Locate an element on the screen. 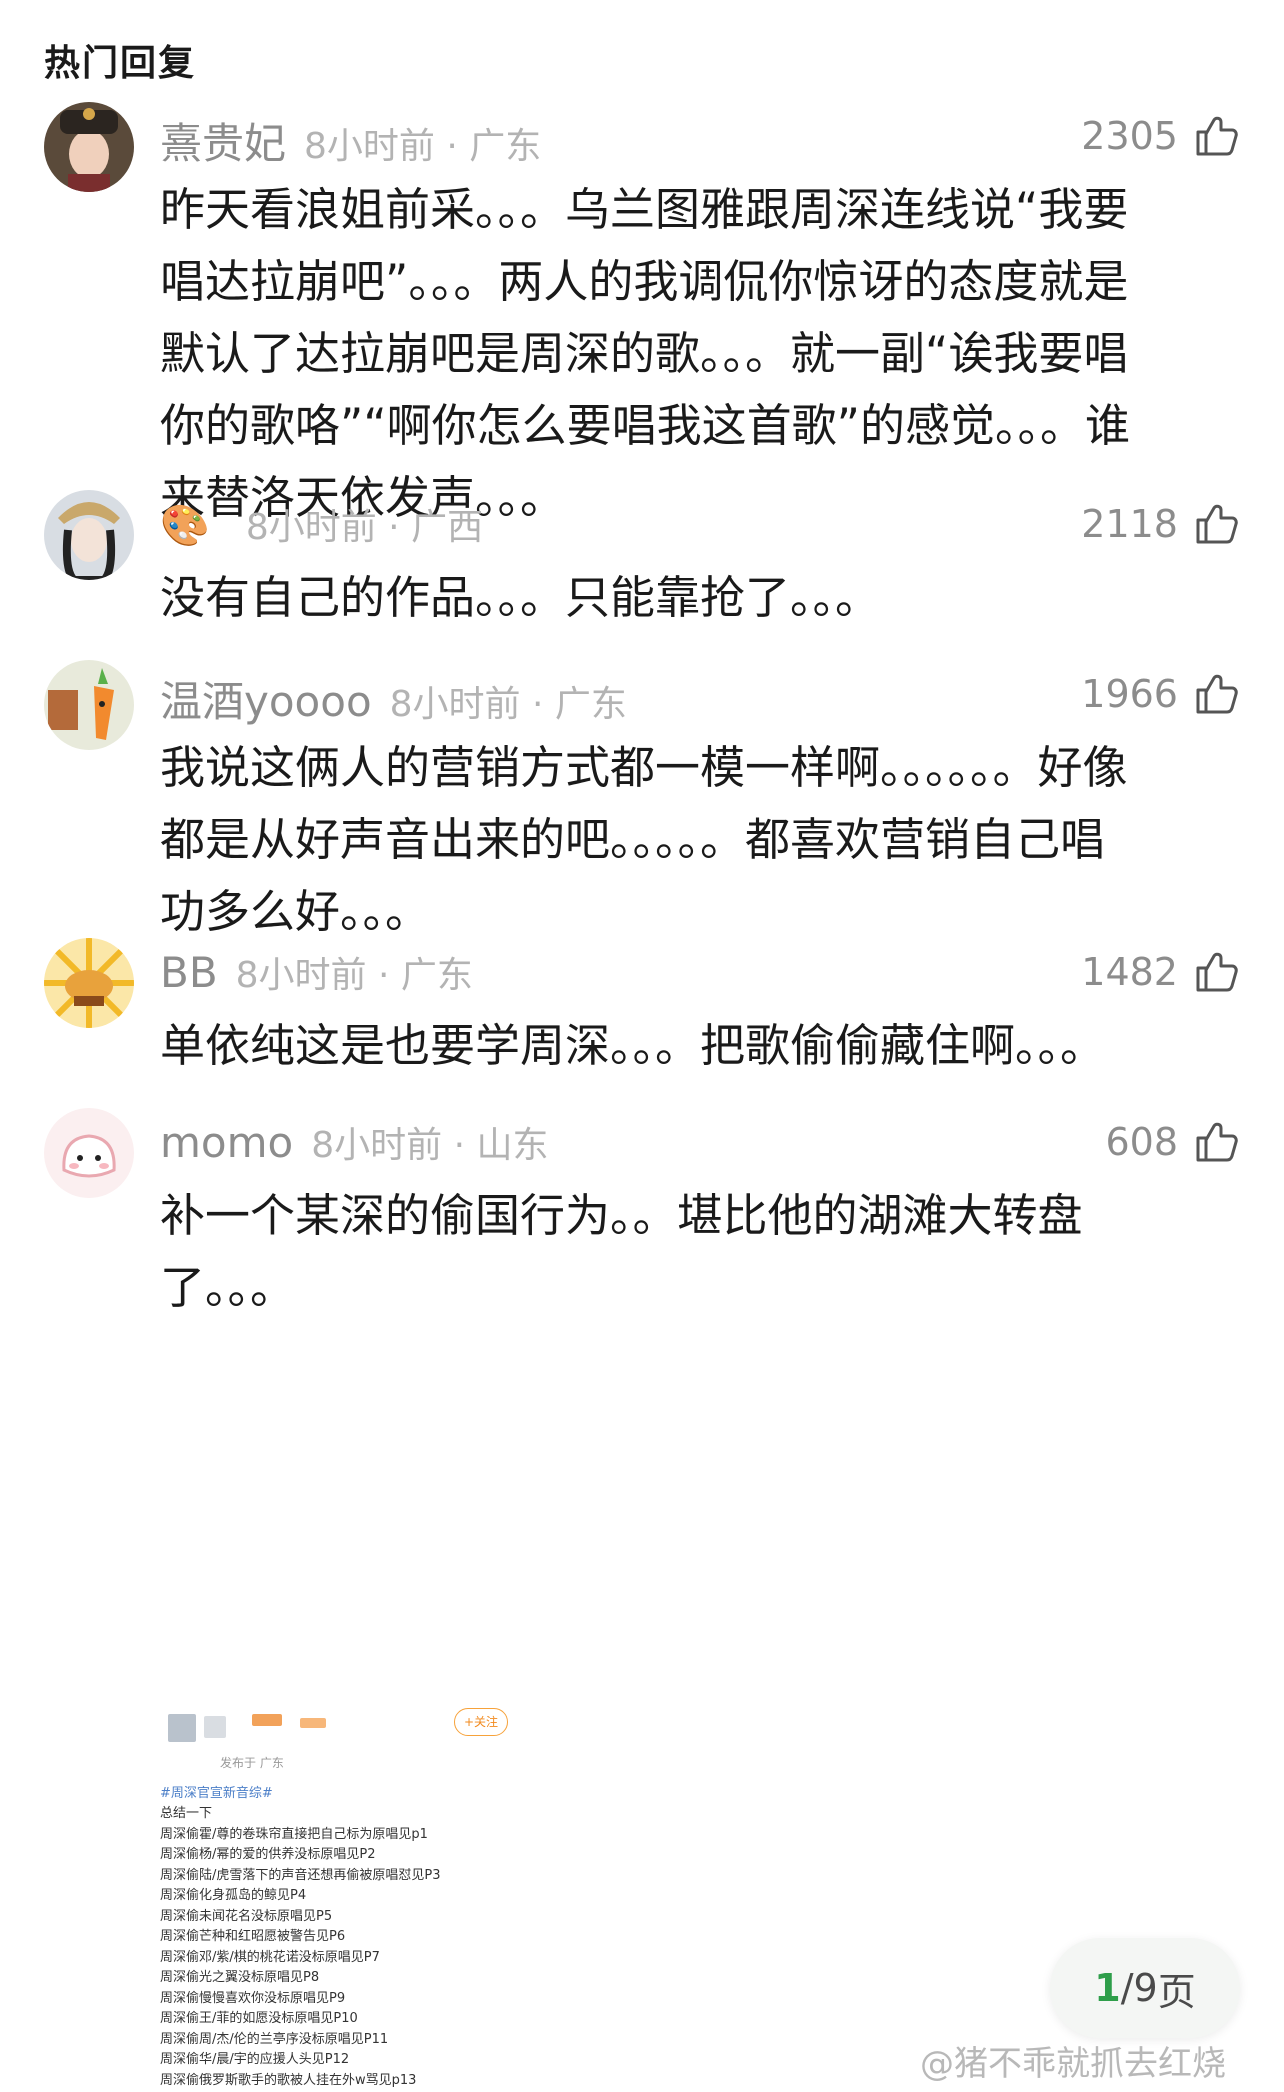 Image resolution: width=1284 pixels, height=2092 pixels. embedded-post-time: 发布于 广东 is located at coordinates (252, 1763).